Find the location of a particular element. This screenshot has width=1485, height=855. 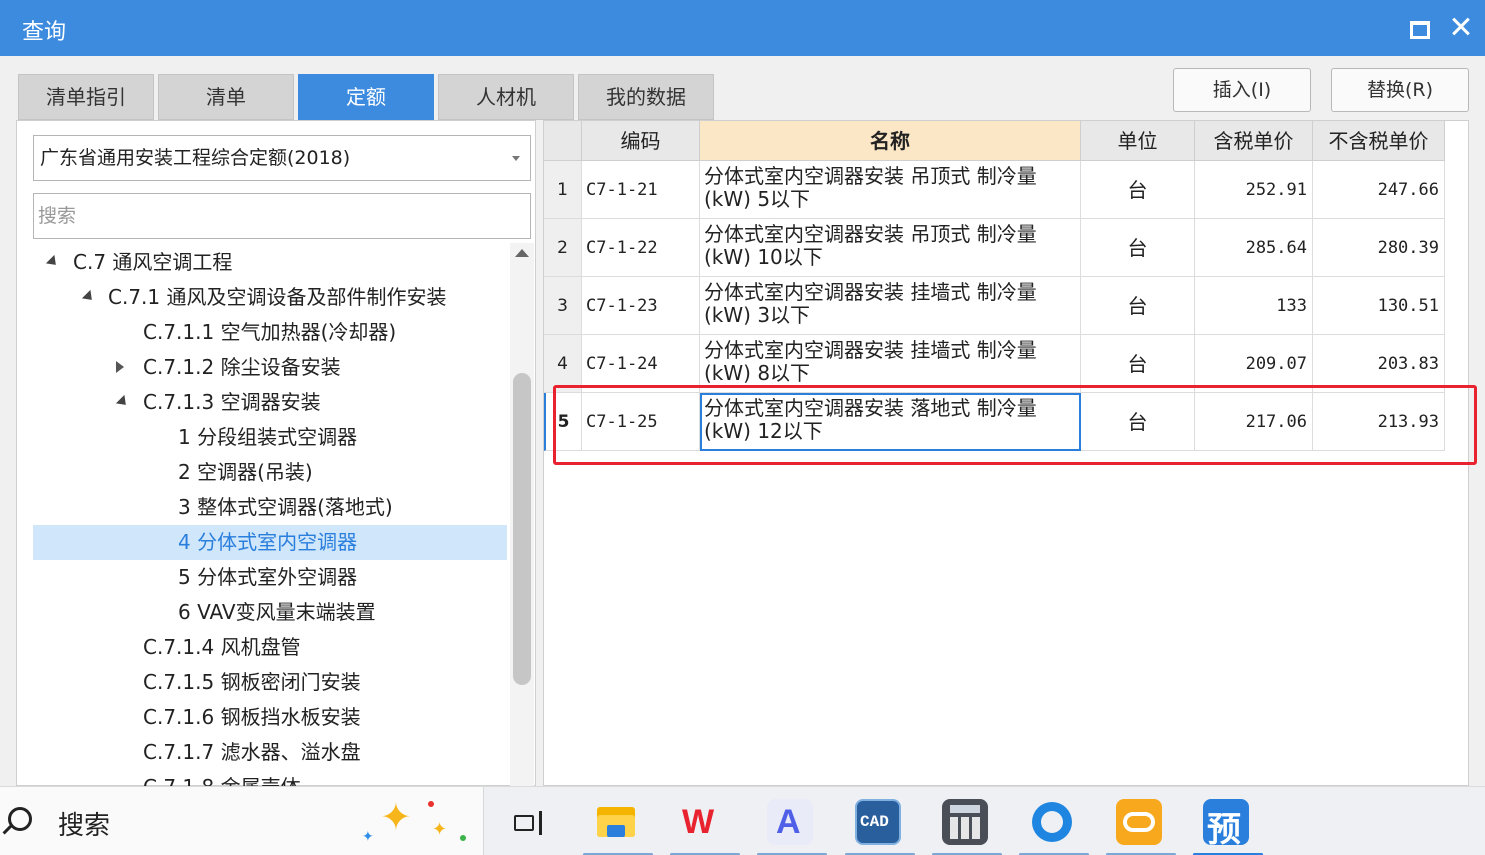

search-icon is located at coordinates (20, 819).